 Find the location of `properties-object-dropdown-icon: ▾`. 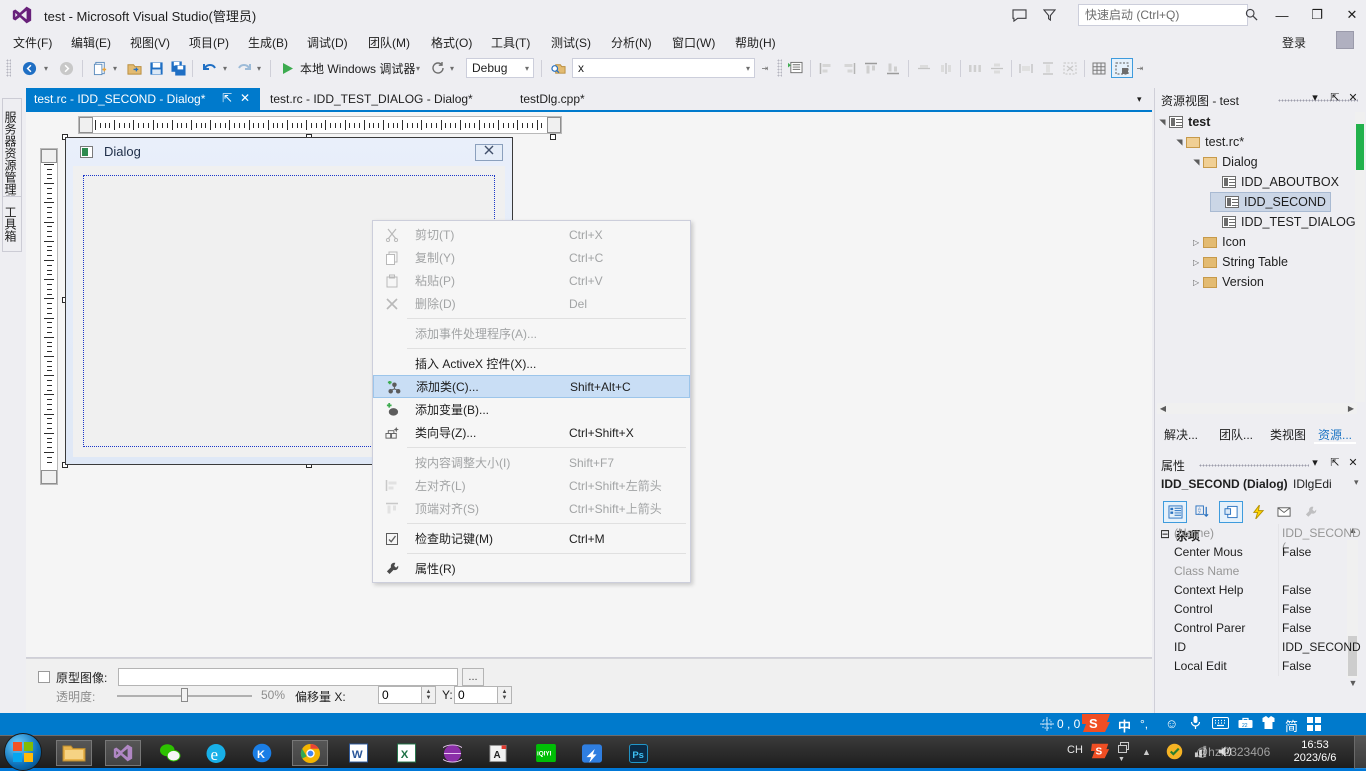

properties-object-dropdown-icon: ▾ is located at coordinates (1356, 482).